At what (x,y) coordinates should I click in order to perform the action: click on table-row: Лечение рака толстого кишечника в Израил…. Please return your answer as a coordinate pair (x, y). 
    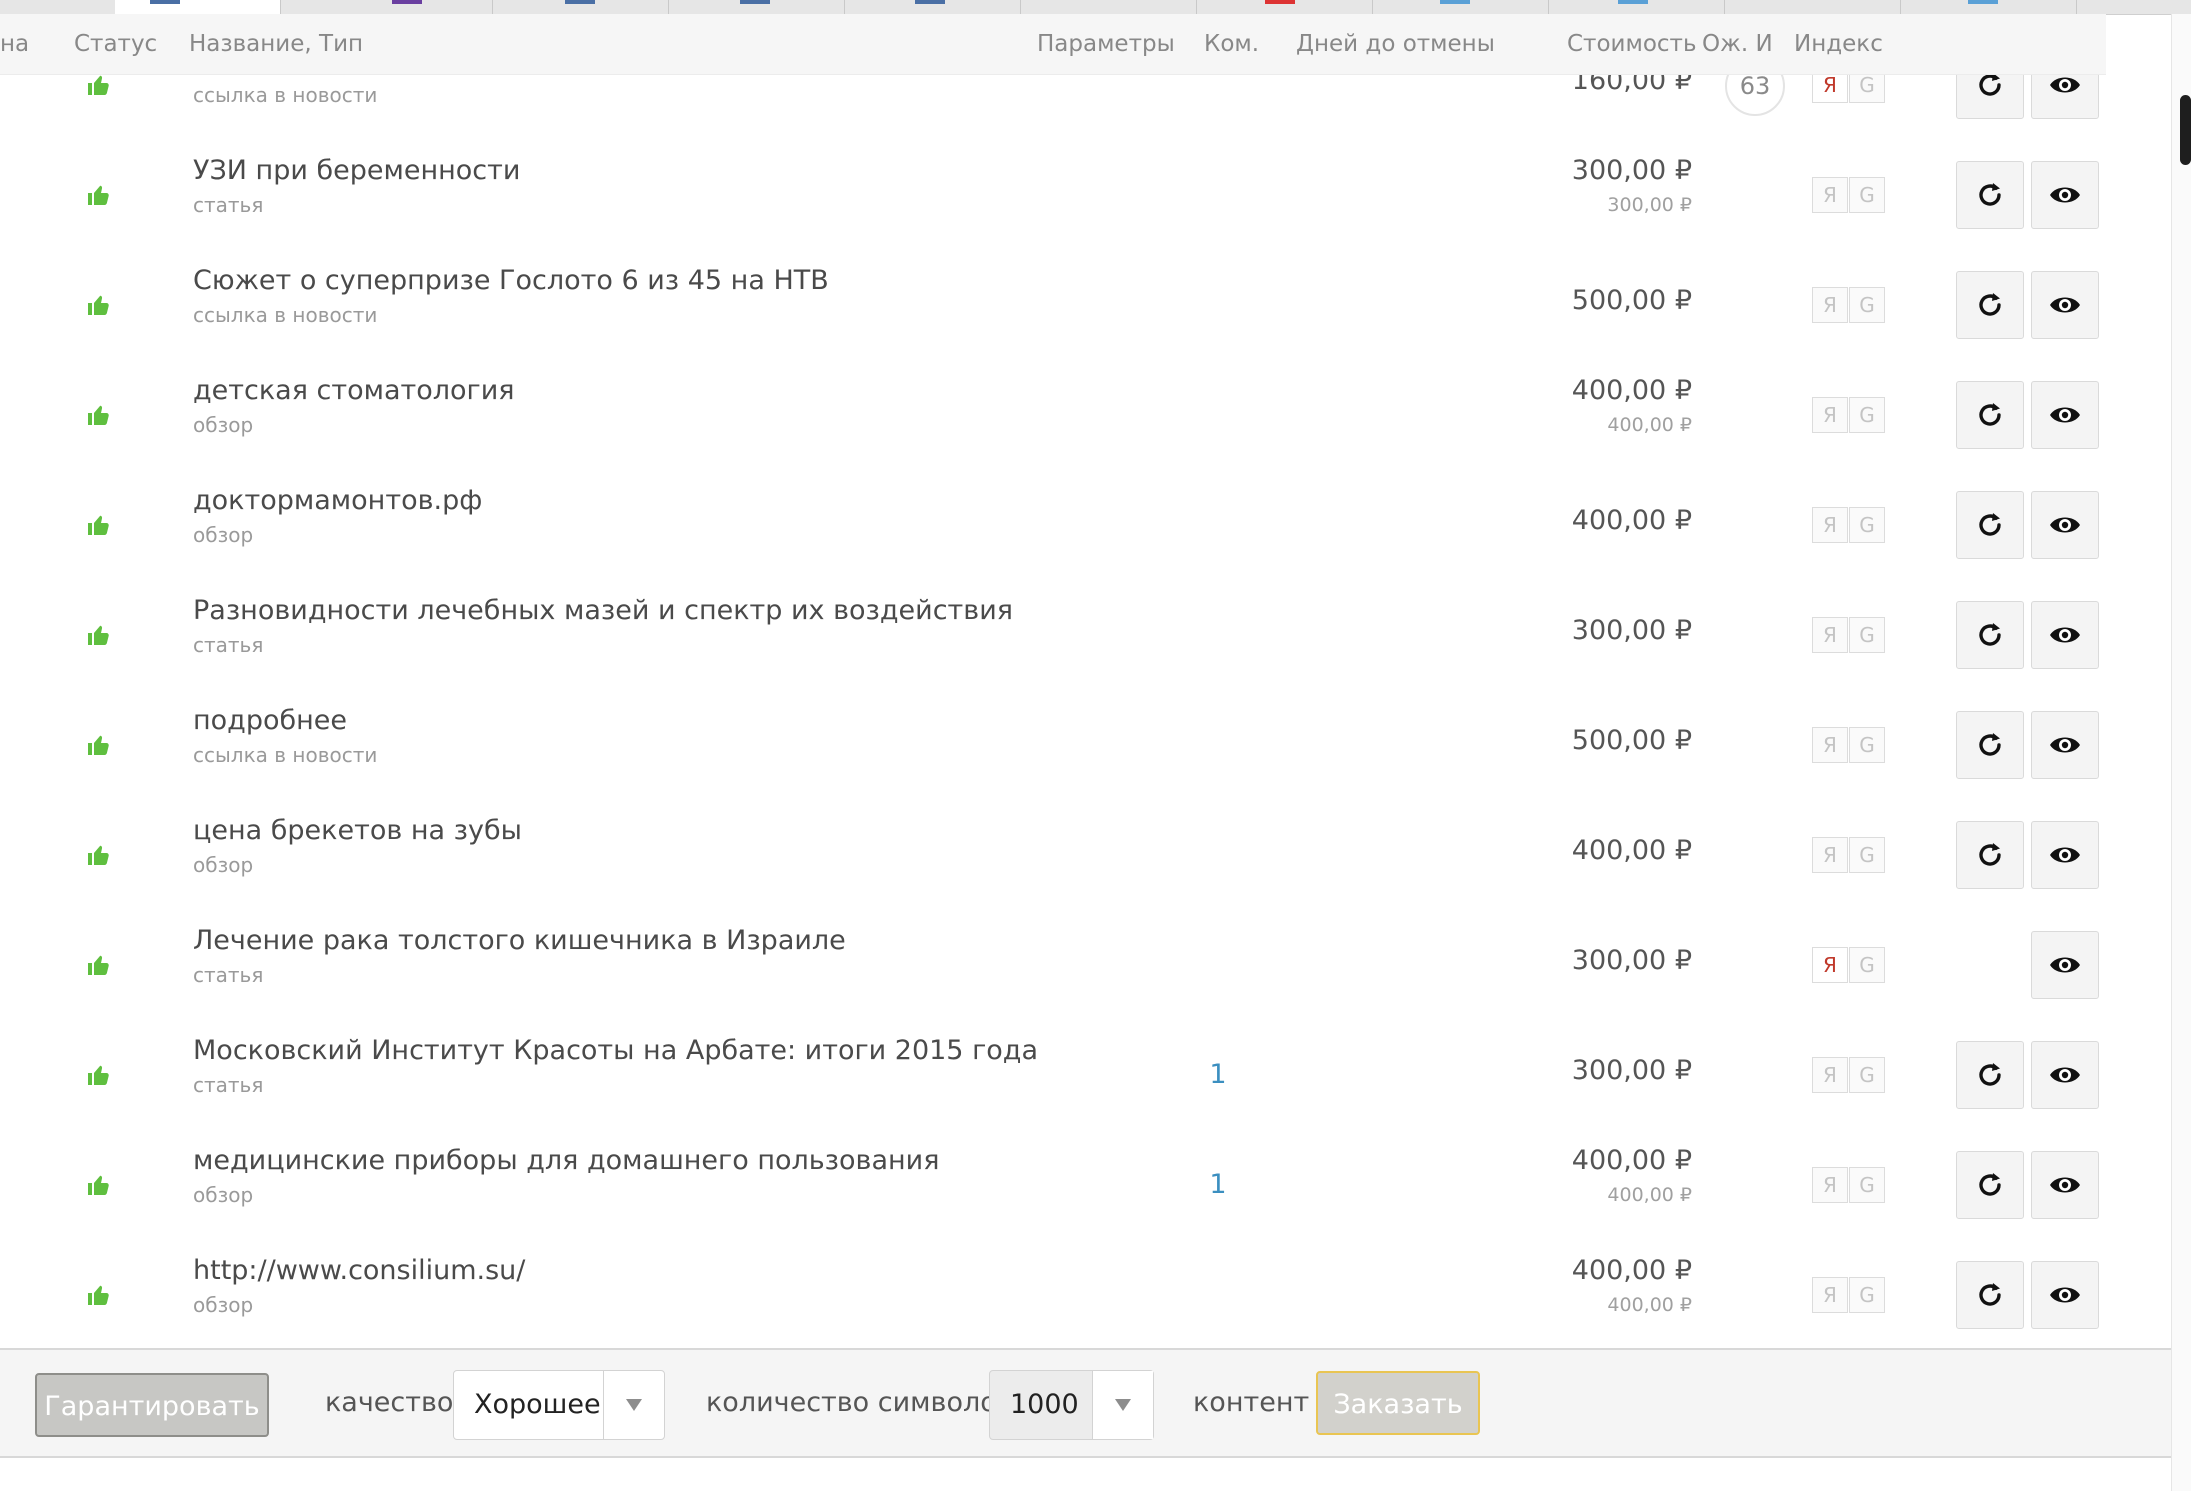
    Looking at the image, I should click on (1053, 966).